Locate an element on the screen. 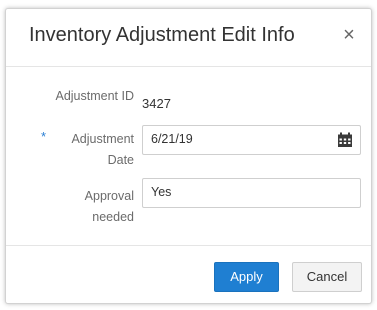 This screenshot has height=310, width=377. footer-divider is located at coordinates (188, 245).